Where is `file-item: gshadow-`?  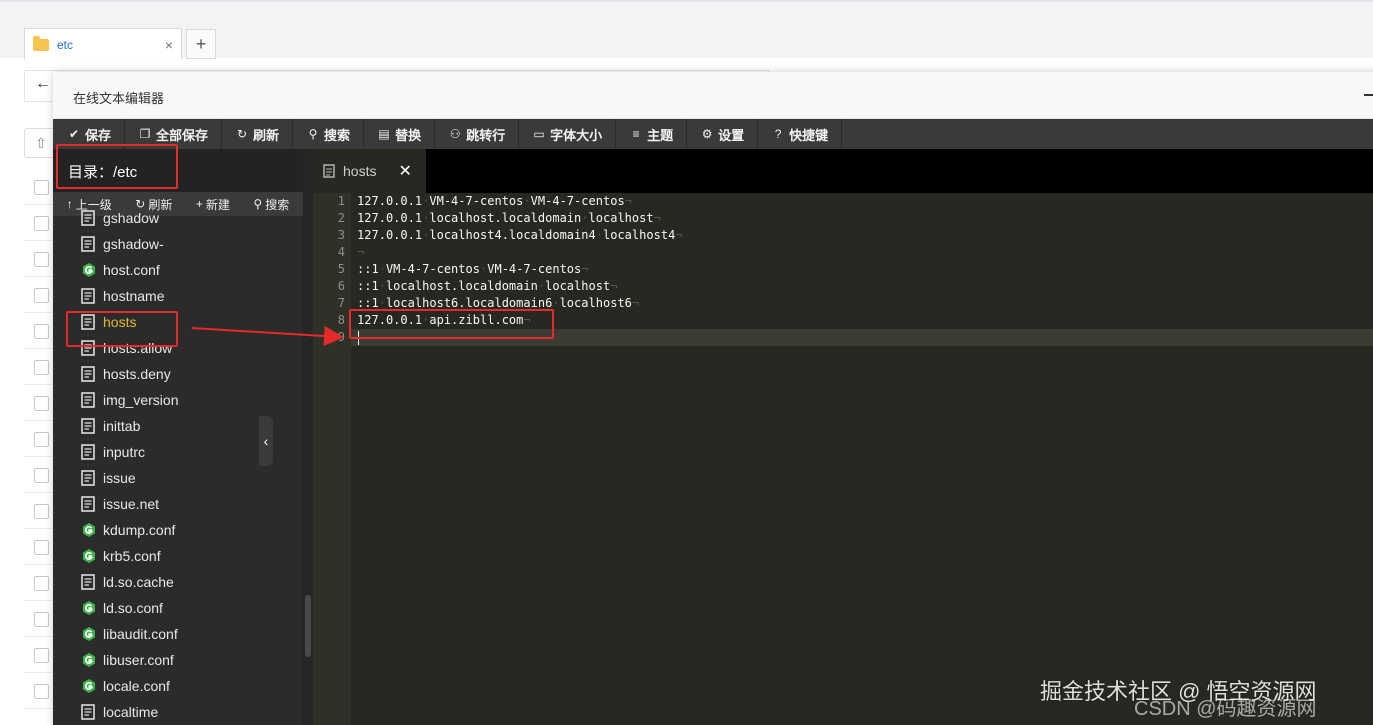
file-item: gshadow- is located at coordinates (178, 244).